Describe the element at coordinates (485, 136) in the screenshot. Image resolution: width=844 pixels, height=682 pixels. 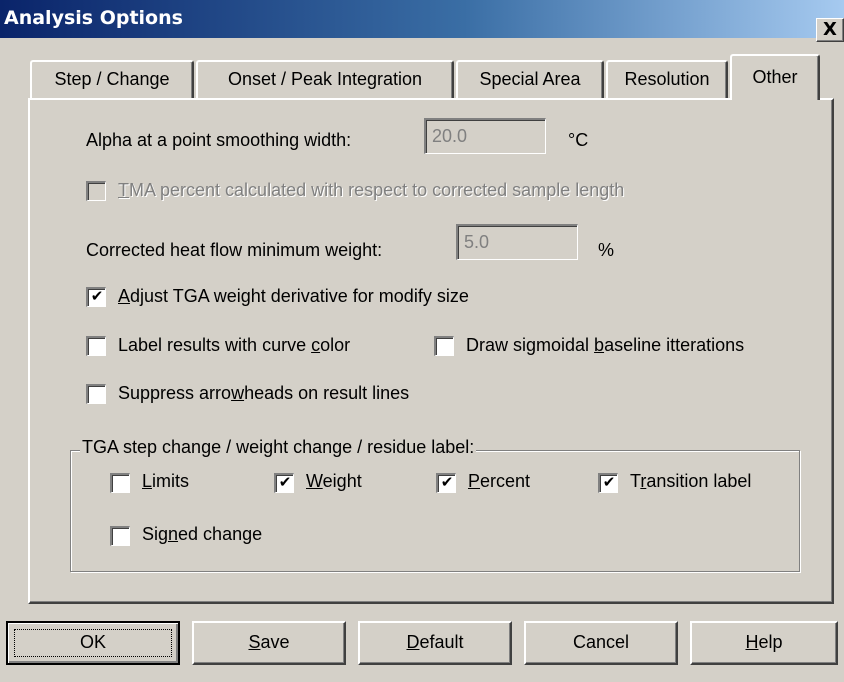
I see `alpha-smoothing-field: 20.0` at that location.